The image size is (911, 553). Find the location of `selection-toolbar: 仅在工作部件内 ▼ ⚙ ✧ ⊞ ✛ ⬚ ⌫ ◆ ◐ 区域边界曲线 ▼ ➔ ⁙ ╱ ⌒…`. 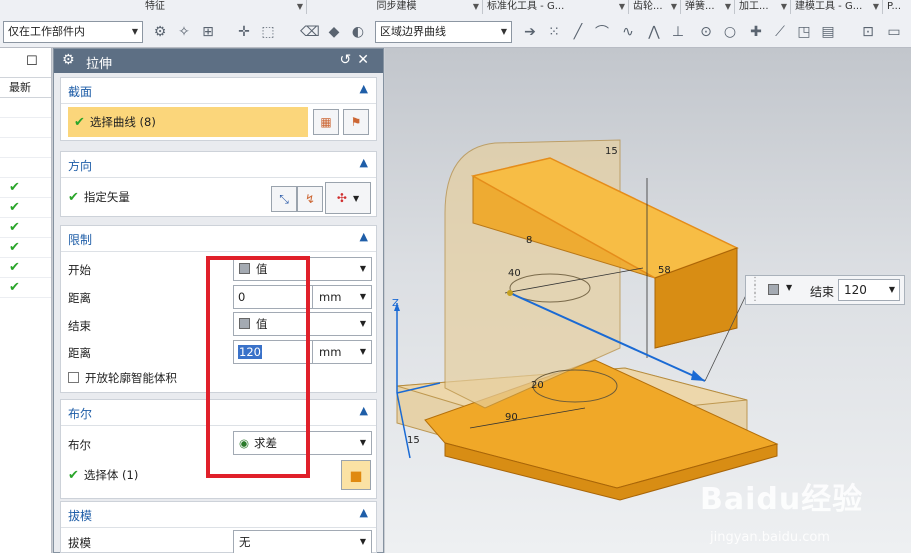

selection-toolbar: 仅在工作部件内 ▼ ⚙ ✧ ⊞ ✛ ⬚ ⌫ ◆ ◐ 区域边界曲线 ▼ ➔ ⁙ ╱ ⌒… is located at coordinates (455, 32).